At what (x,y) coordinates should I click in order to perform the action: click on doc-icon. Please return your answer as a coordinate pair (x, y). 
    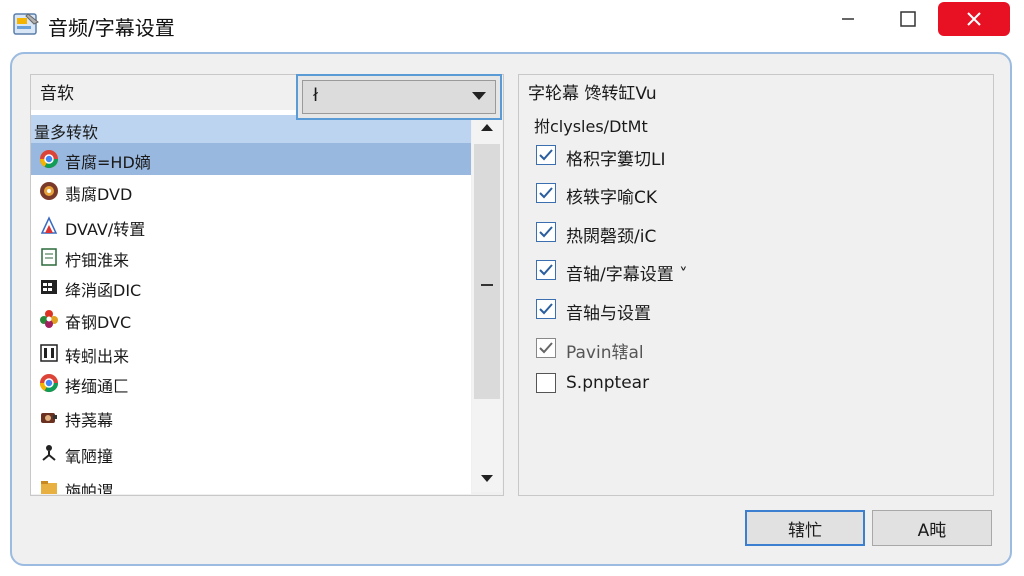
    Looking at the image, I should click on (49, 257).